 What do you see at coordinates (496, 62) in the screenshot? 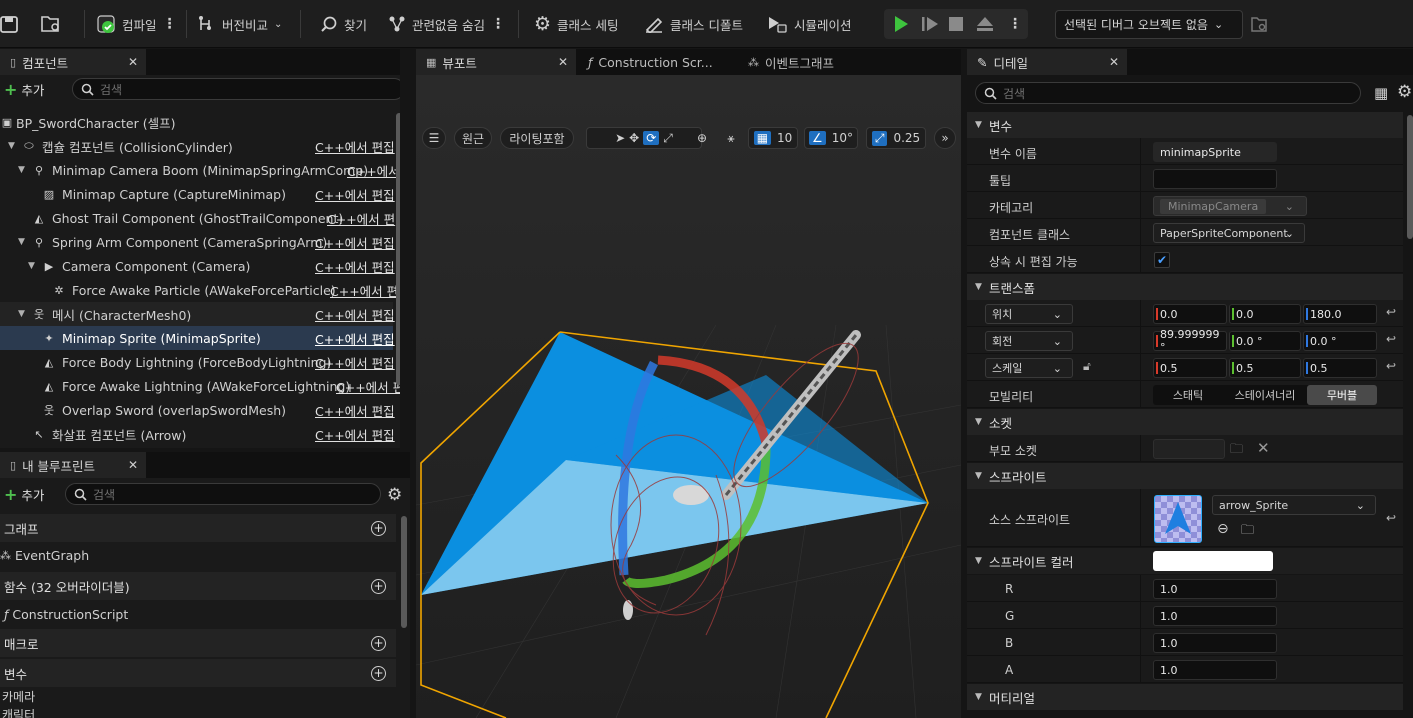
I see `tab-viewport: ▦ 뷰포트 ✕` at bounding box center [496, 62].